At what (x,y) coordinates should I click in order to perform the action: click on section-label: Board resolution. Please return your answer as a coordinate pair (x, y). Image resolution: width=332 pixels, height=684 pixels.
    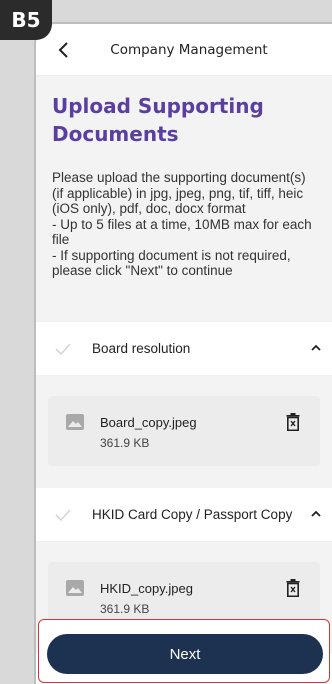
    Looking at the image, I should click on (141, 348).